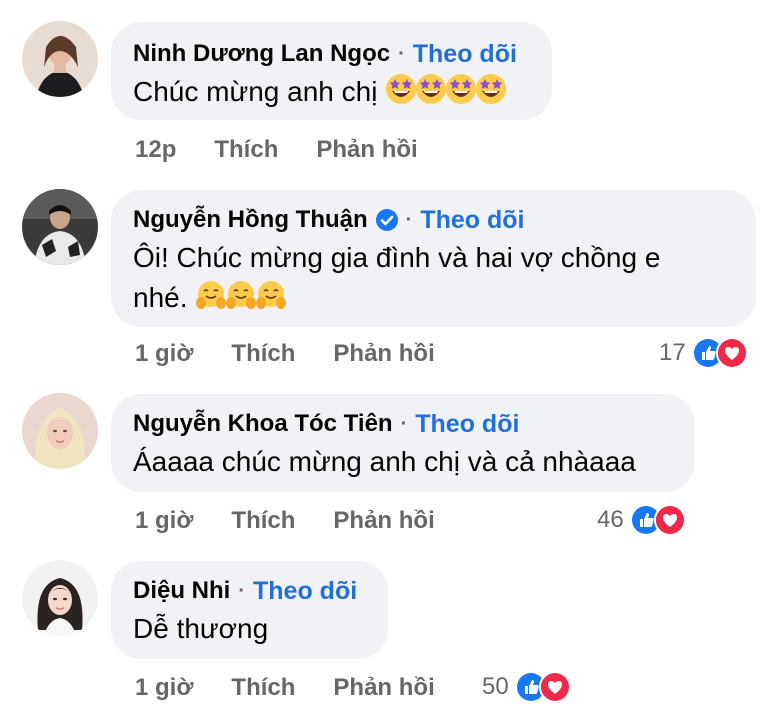 The width and height of the screenshot is (780, 717). I want to click on reaction-summary: 46, so click(641, 520).